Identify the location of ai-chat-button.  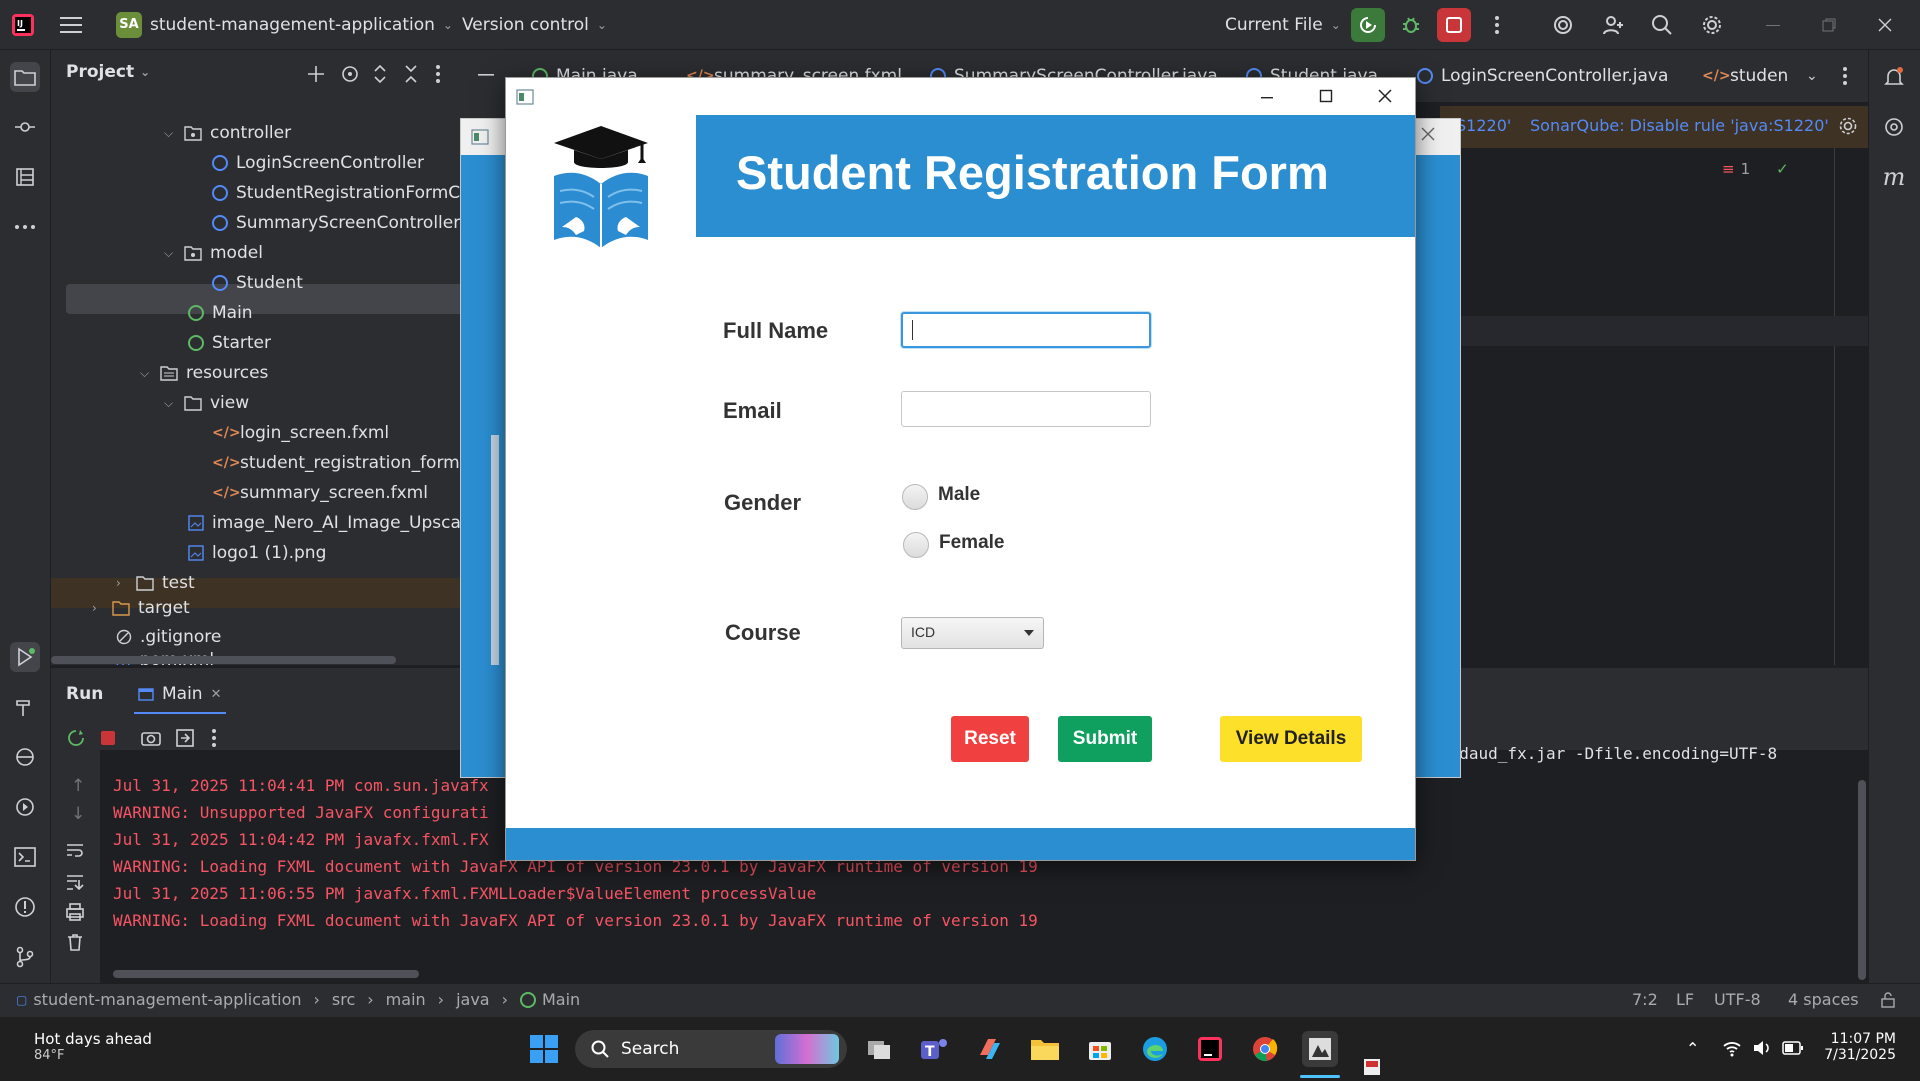
(1894, 127).